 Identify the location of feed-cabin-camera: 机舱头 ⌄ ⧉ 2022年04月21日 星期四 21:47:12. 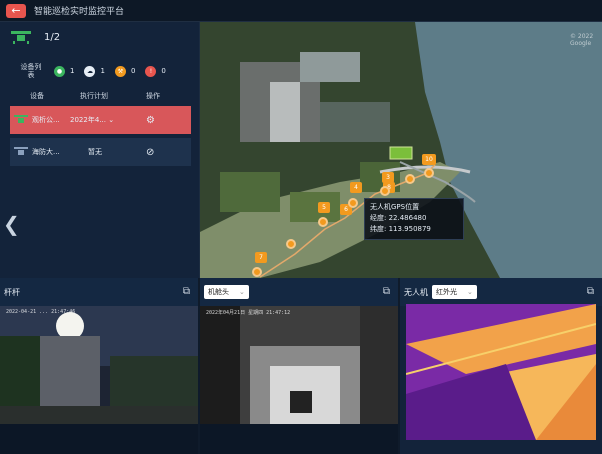
(299, 366).